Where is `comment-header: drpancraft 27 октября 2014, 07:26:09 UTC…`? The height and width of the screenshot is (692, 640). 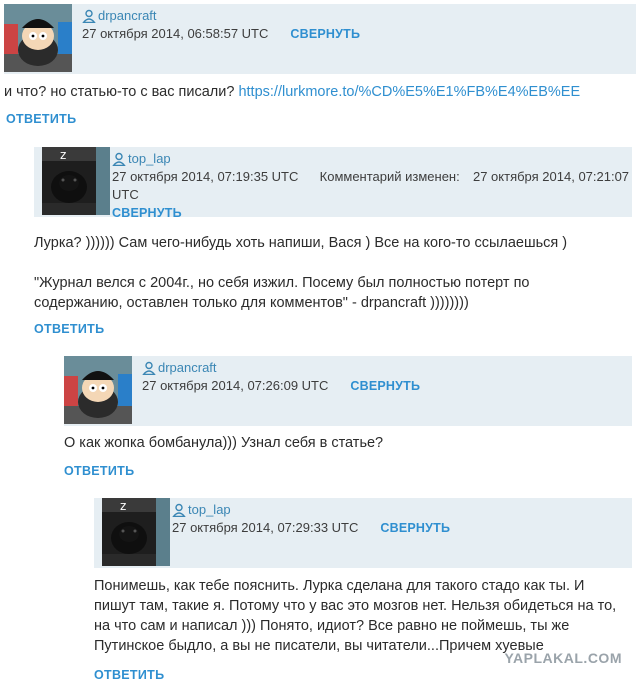
comment-header: drpancraft 27 октября 2014, 07:26:09 UTC… is located at coordinates (348, 391).